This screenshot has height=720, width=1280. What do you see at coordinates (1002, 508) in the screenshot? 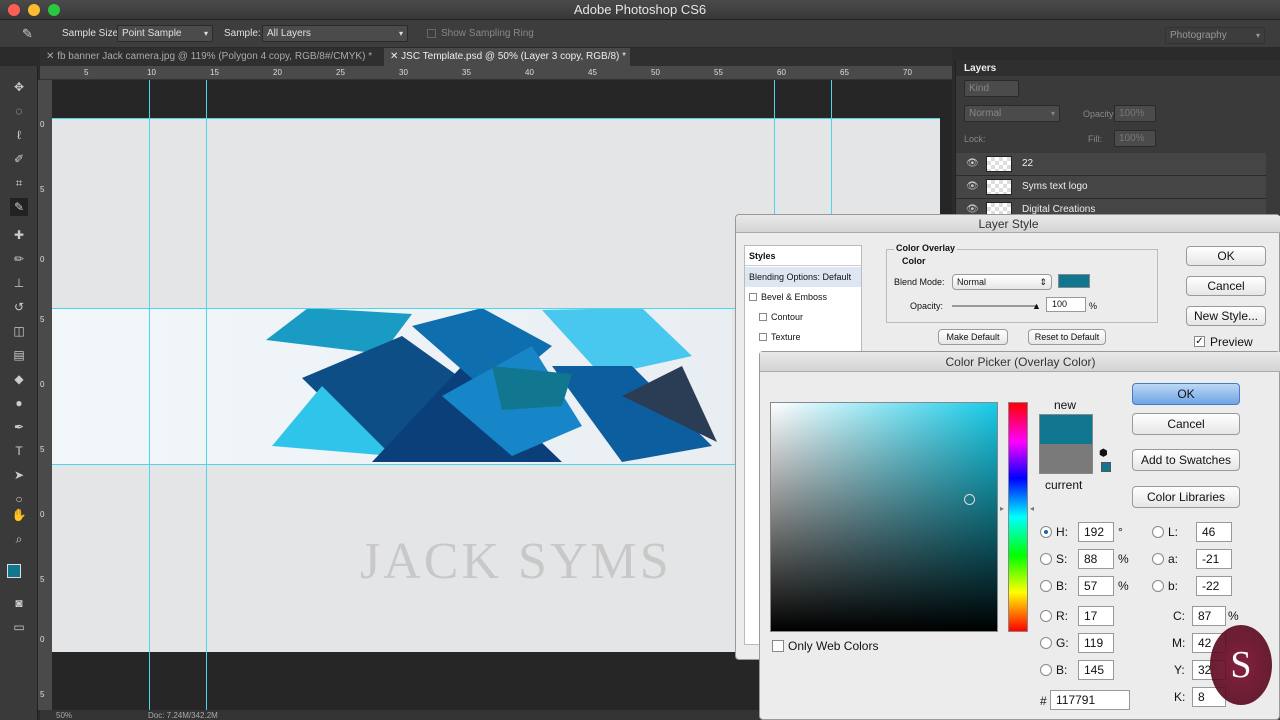
I see `hue-slider-left-arrow: ▸` at bounding box center [1002, 508].